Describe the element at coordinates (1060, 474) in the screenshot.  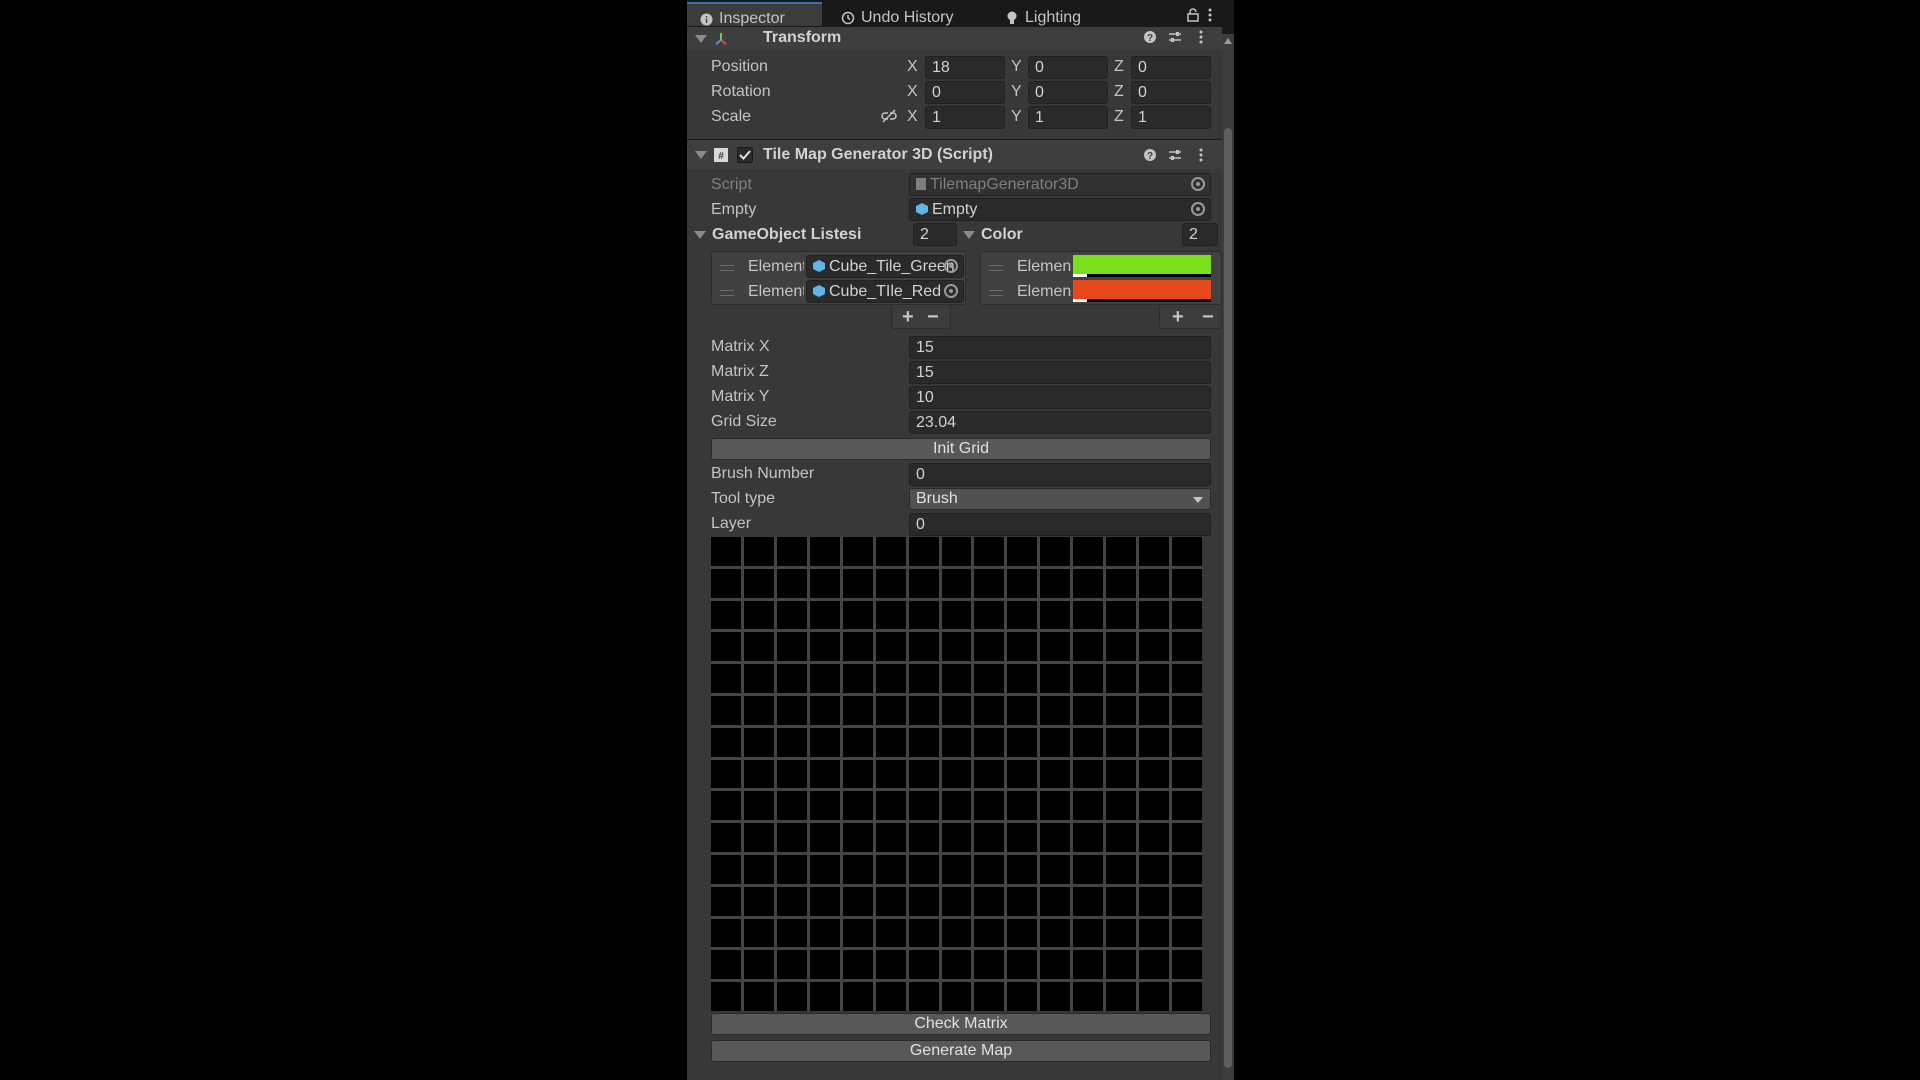
I see `brush-number-field: 0` at that location.